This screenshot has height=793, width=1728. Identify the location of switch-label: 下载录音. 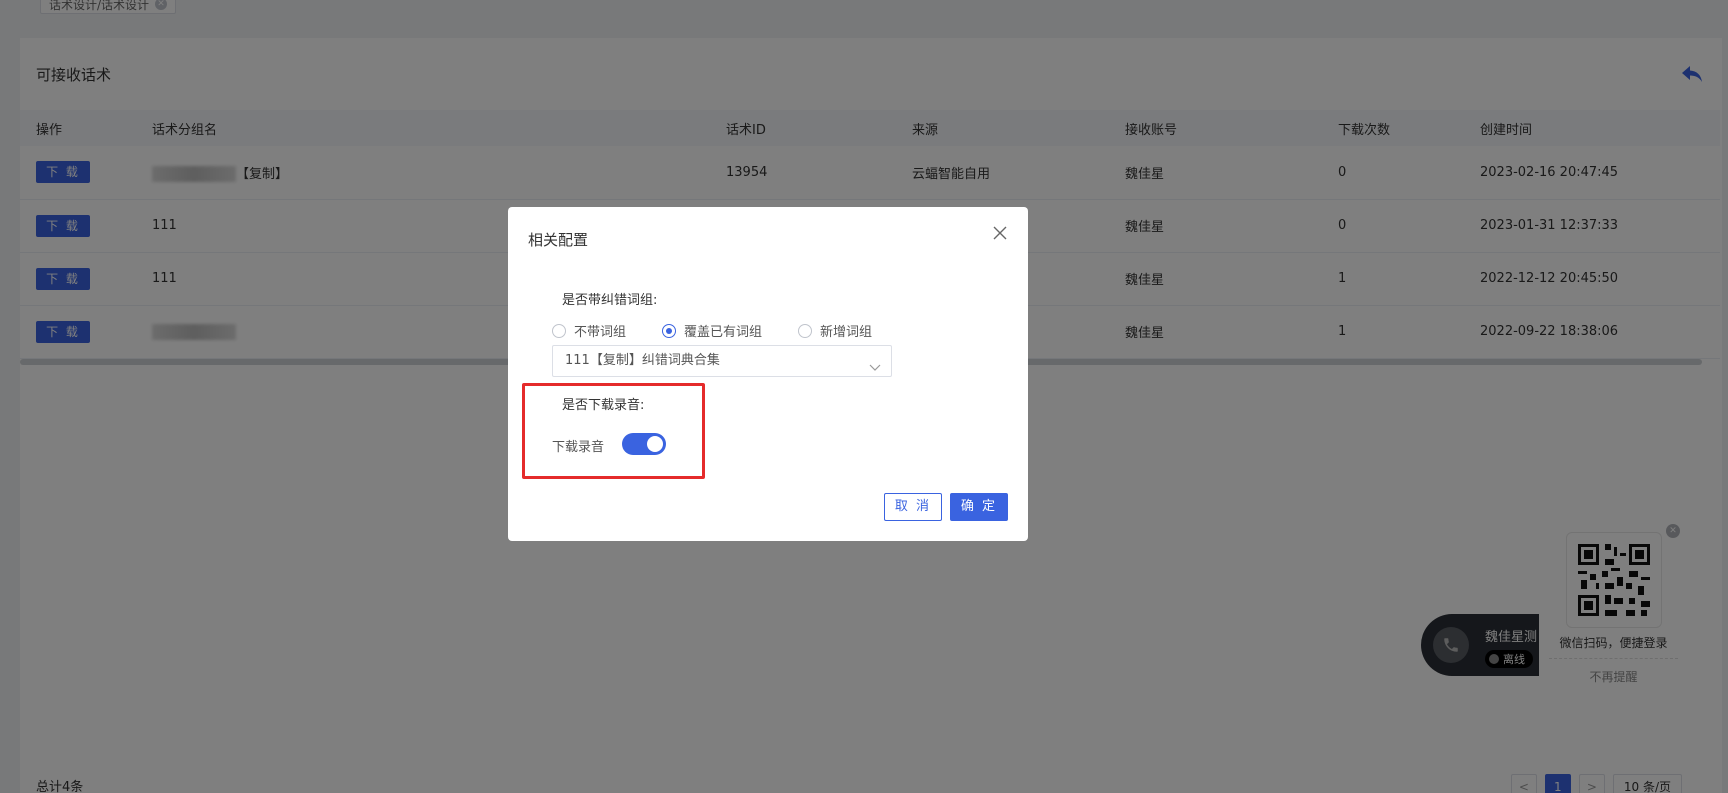
(578, 447).